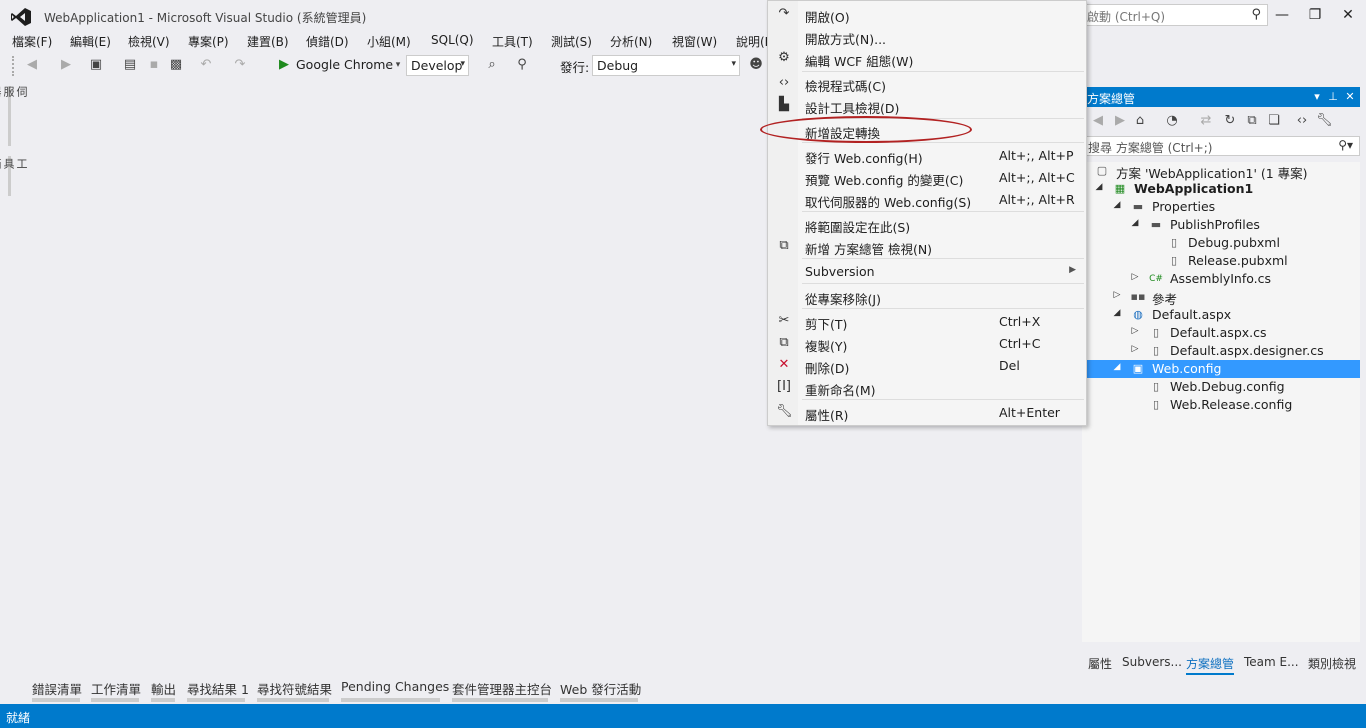  Describe the element at coordinates (1221, 171) in the screenshot. I see `tree-node-solution: ▢ 方案 'WebApplication1' (1 專案)` at that location.